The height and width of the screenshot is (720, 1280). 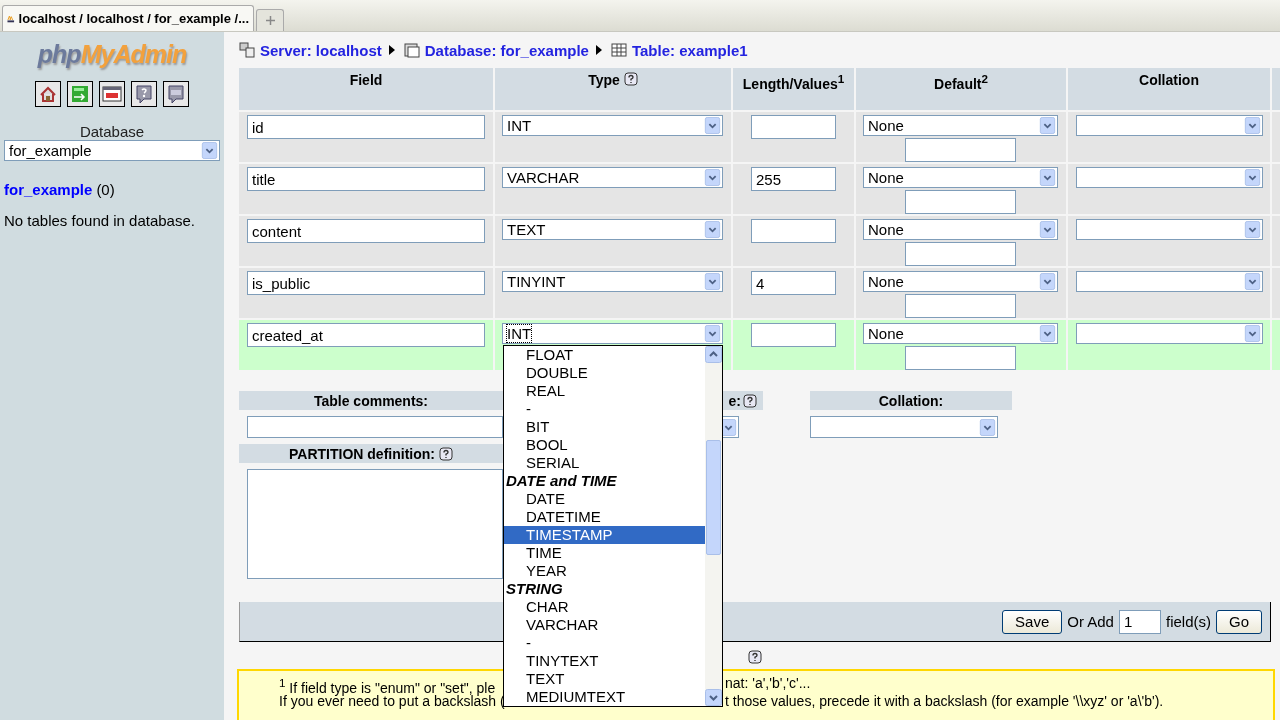 I want to click on new-tab-button, so click(x=270, y=20).